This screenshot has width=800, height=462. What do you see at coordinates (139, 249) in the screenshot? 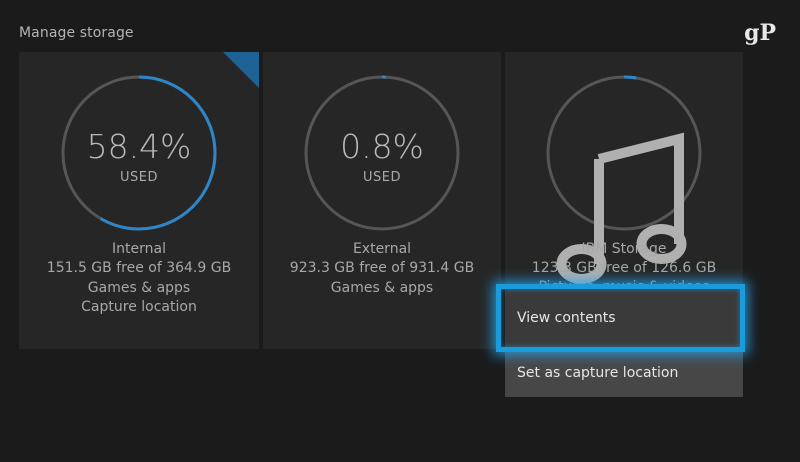
I see `storage-name: Internal` at bounding box center [139, 249].